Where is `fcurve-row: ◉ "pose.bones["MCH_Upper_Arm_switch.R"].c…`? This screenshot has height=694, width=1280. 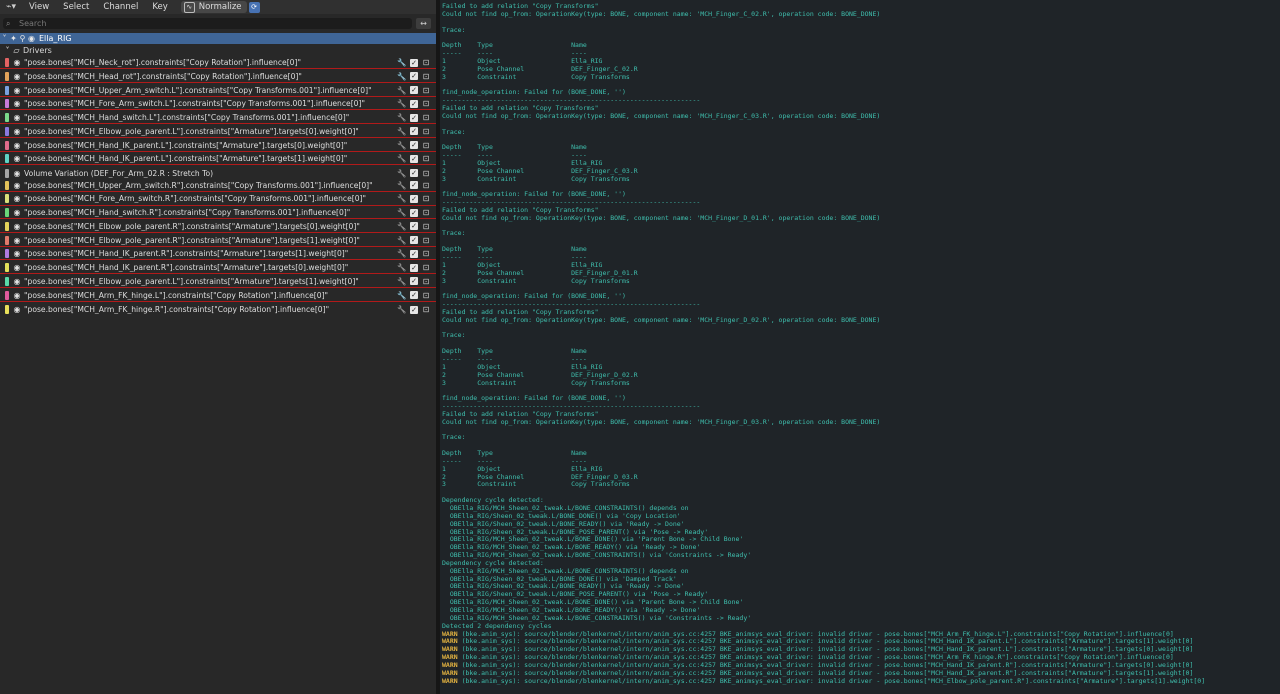
fcurve-row: ◉ "pose.bones["MCH_Upper_Arm_switch.R"].c… is located at coordinates (218, 186).